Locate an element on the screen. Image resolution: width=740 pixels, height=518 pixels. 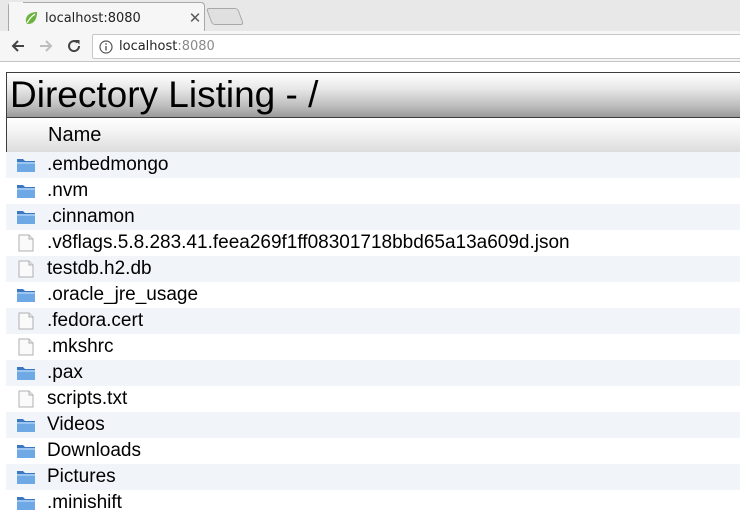
url-host: localhost is located at coordinates (148, 46).